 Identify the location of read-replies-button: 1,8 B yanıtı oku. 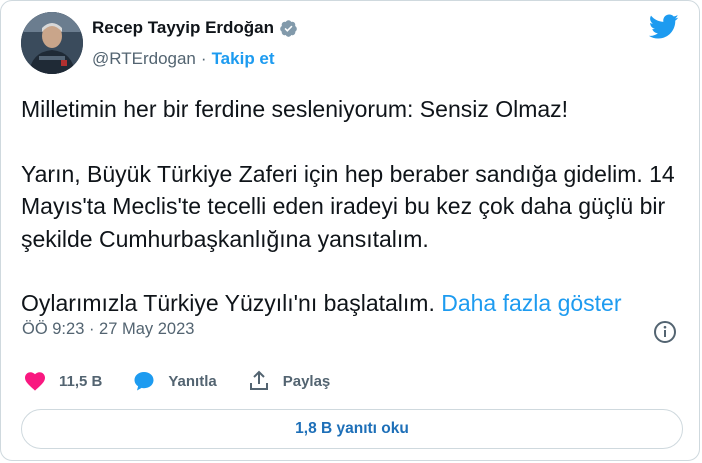
(352, 429).